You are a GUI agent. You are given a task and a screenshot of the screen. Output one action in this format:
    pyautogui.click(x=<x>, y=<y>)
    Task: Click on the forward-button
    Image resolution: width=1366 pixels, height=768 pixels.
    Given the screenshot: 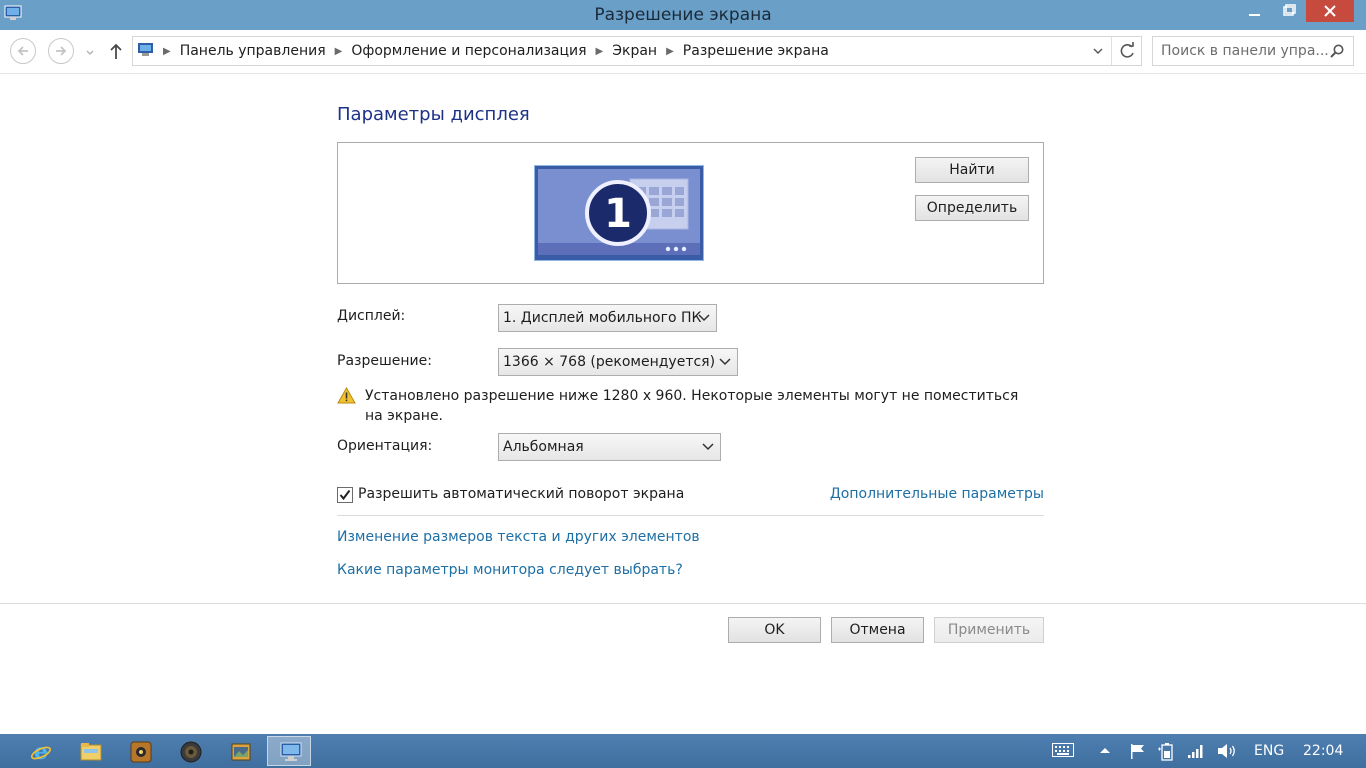 What is the action you would take?
    pyautogui.click(x=61, y=51)
    